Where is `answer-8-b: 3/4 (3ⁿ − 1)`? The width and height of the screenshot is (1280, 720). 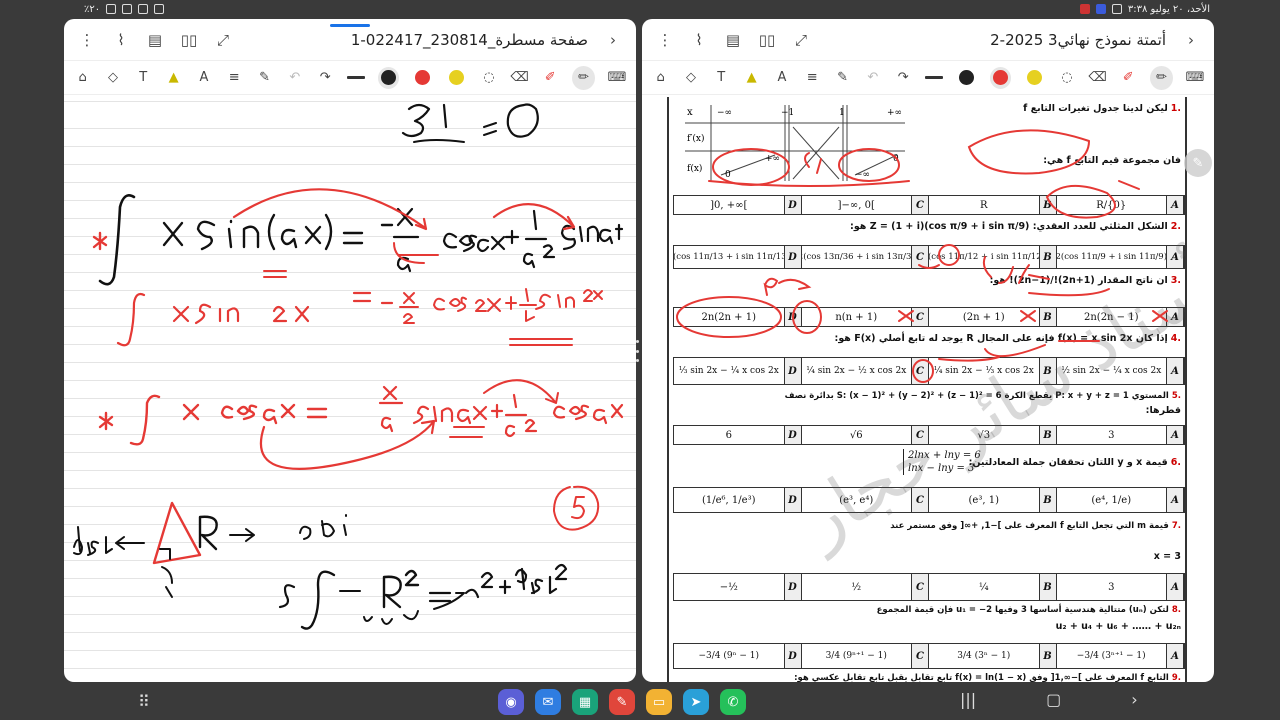 answer-8-b: 3/4 (3ⁿ − 1) is located at coordinates (984, 656).